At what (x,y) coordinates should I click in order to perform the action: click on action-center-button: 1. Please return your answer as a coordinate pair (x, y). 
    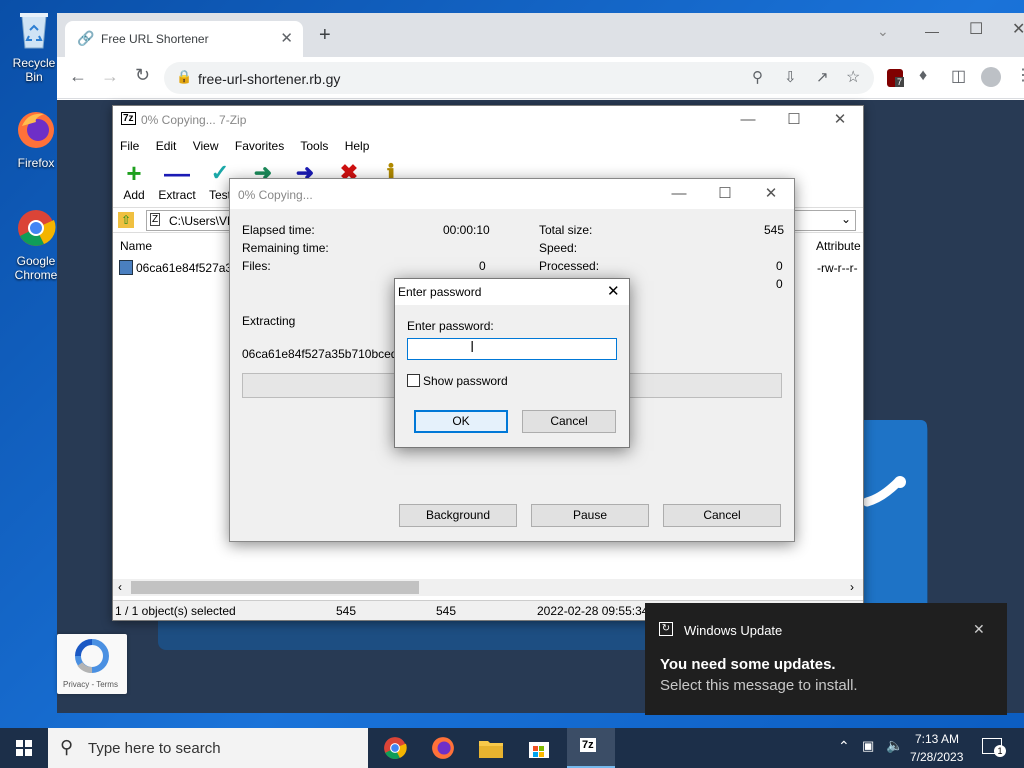
    Looking at the image, I should click on (994, 747).